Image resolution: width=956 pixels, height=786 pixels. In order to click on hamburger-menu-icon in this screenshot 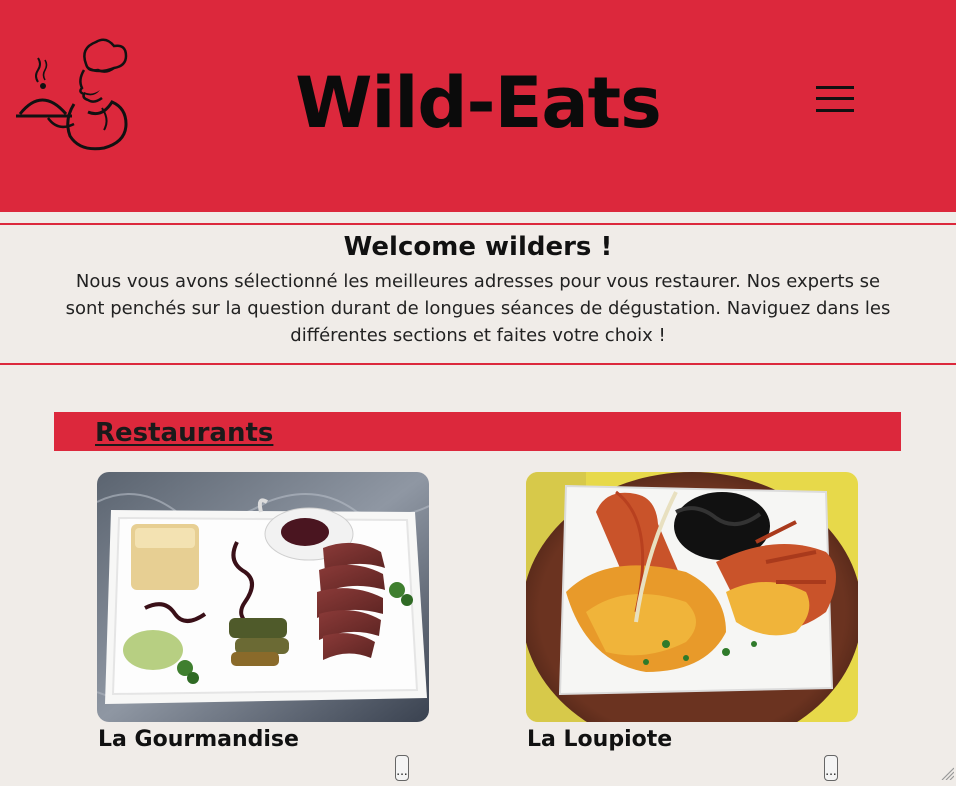, I will do `click(834, 100)`.